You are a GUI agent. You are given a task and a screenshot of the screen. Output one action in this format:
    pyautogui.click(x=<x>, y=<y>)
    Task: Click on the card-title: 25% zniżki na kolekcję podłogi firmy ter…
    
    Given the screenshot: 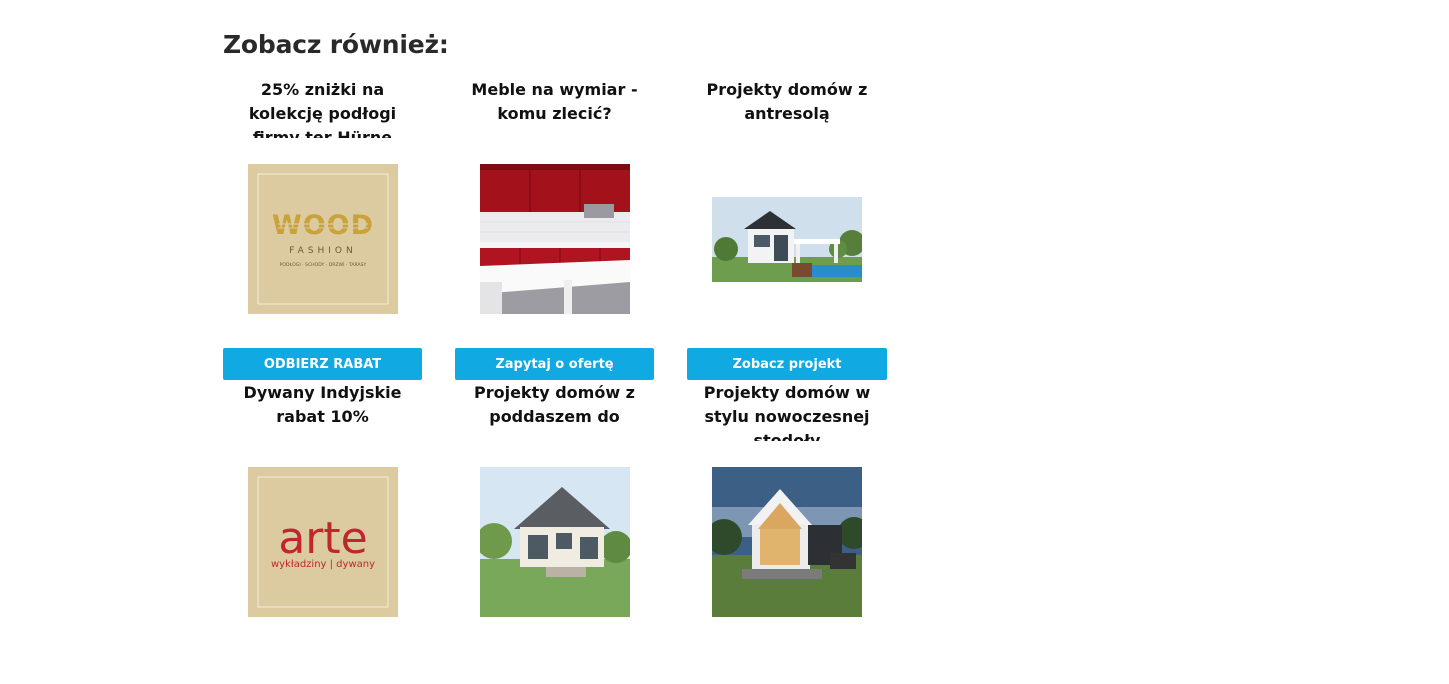 What is the action you would take?
    pyautogui.click(x=322, y=108)
    